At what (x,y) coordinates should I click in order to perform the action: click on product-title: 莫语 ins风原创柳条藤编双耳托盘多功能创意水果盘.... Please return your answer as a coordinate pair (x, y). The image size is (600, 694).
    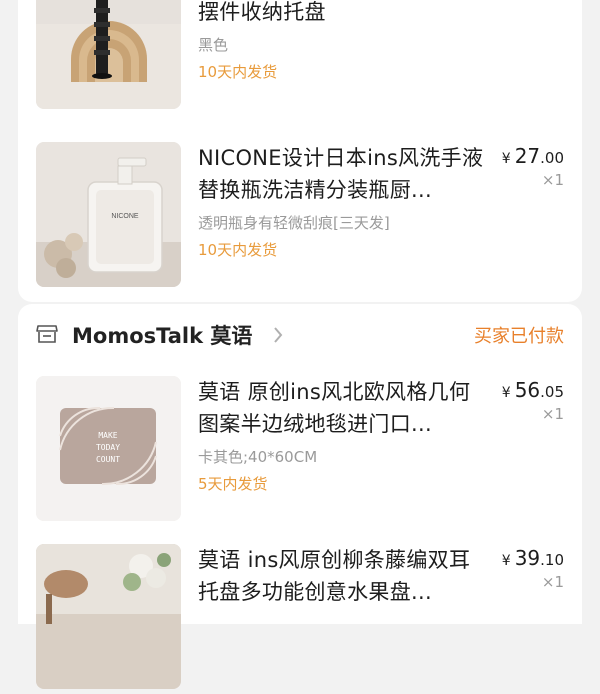
    Looking at the image, I should click on (342, 576).